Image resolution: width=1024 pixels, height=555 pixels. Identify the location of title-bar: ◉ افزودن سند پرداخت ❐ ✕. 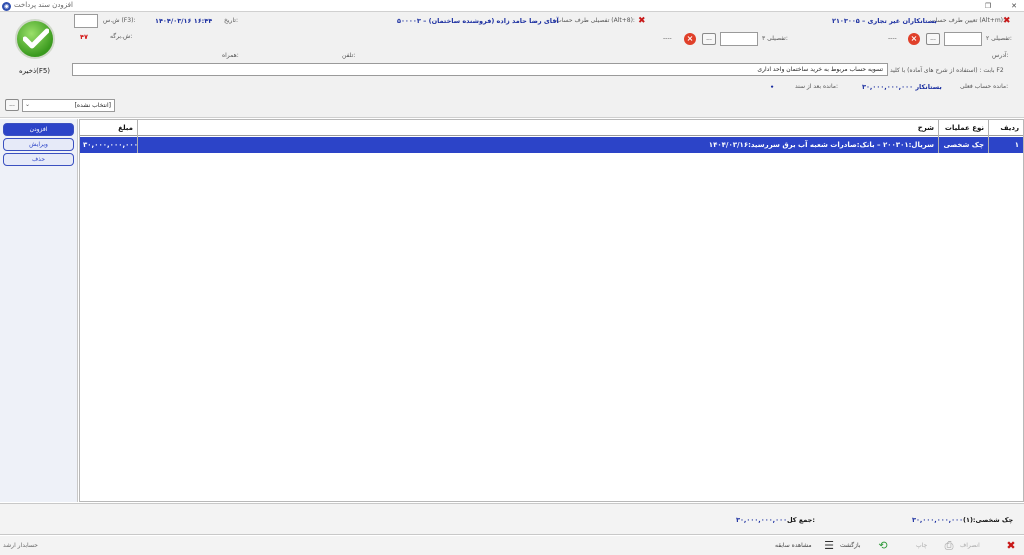
(512, 6).